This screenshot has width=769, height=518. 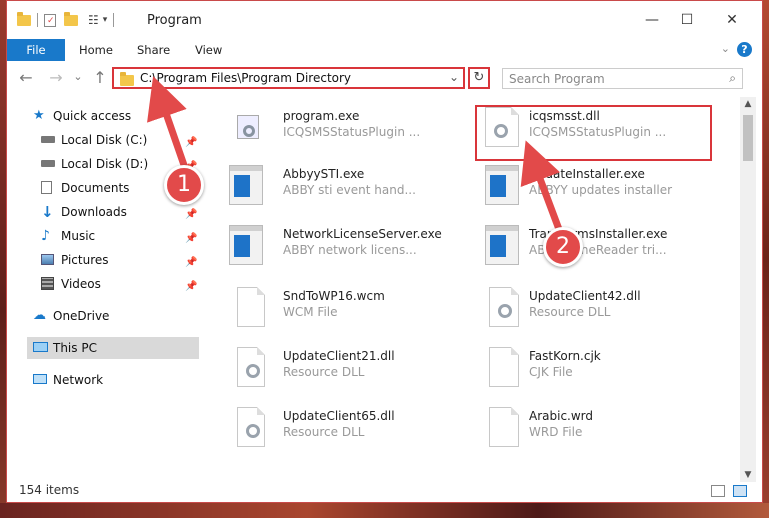 I want to click on arrow-to-dll-file, so click(x=542, y=188).